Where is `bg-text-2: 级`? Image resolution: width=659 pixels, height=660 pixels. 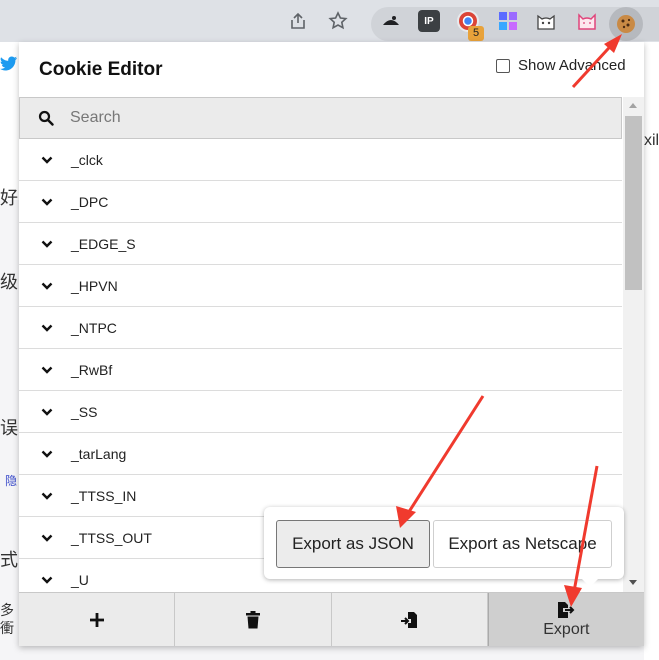 bg-text-2: 级 is located at coordinates (9, 282).